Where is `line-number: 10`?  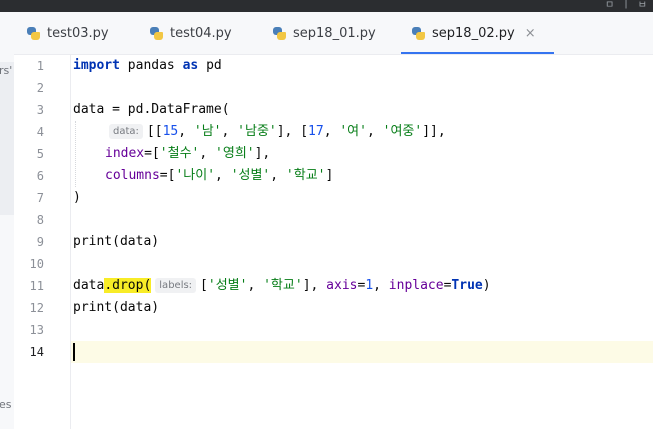
line-number: 10 is located at coordinates (36, 264).